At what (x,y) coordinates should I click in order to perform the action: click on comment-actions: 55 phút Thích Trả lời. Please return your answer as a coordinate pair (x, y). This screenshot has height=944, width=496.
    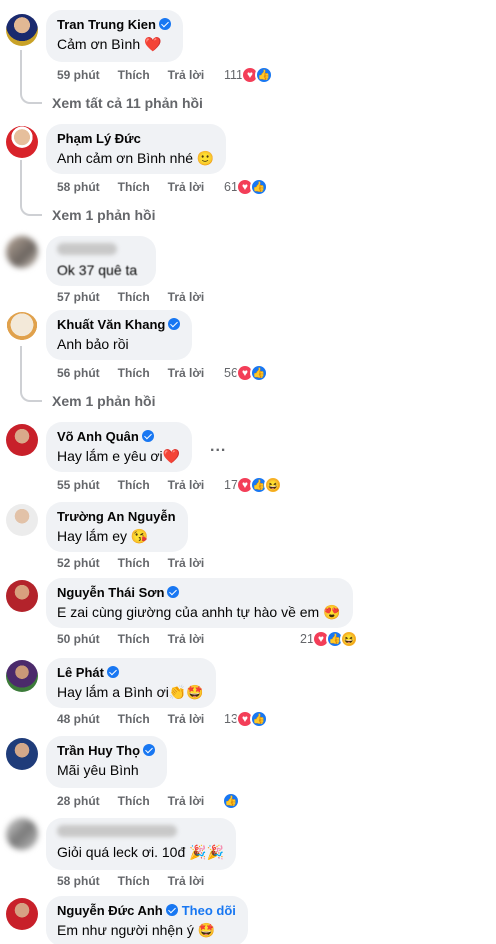
    Looking at the image, I should click on (139, 485).